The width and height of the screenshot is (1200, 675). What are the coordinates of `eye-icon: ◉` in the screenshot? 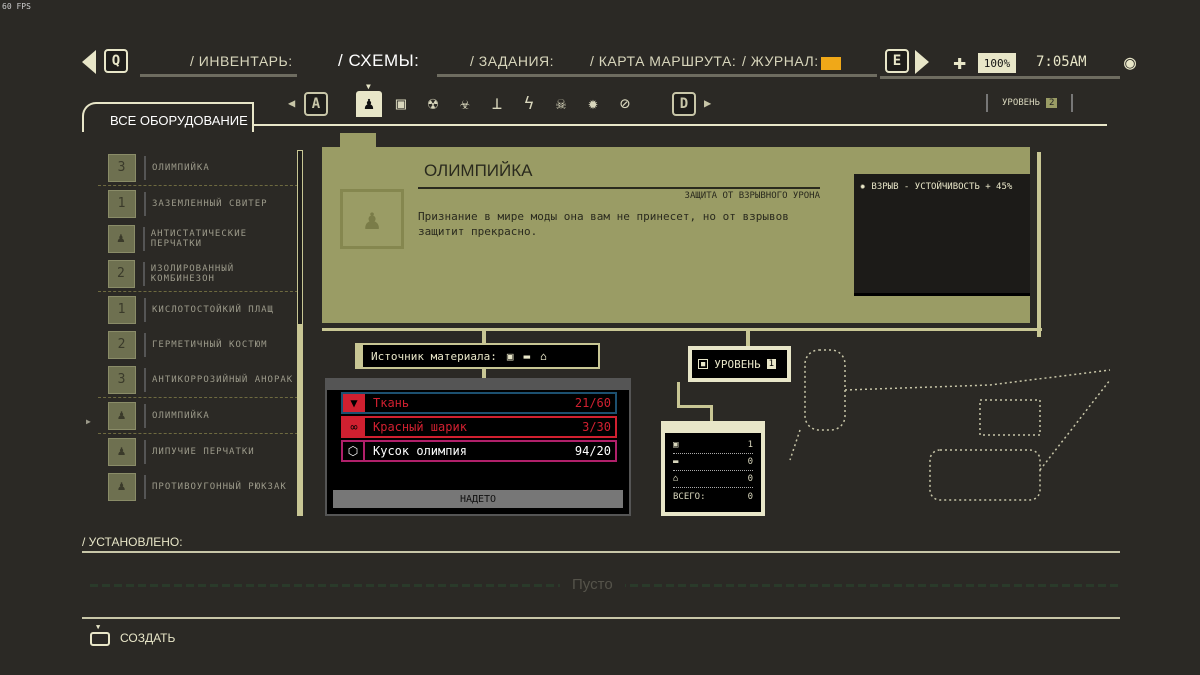 It's located at (1130, 62).